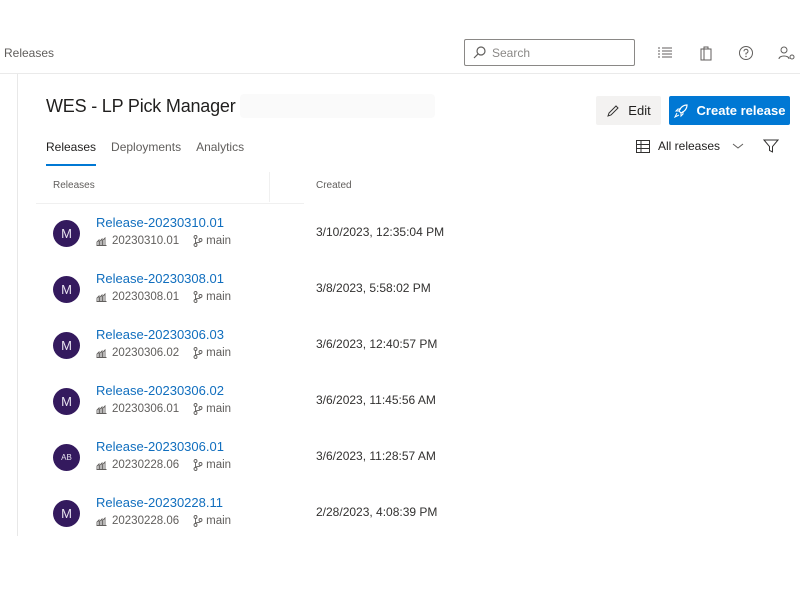 The image size is (800, 600). What do you see at coordinates (680, 111) in the screenshot?
I see `rocket-icon` at bounding box center [680, 111].